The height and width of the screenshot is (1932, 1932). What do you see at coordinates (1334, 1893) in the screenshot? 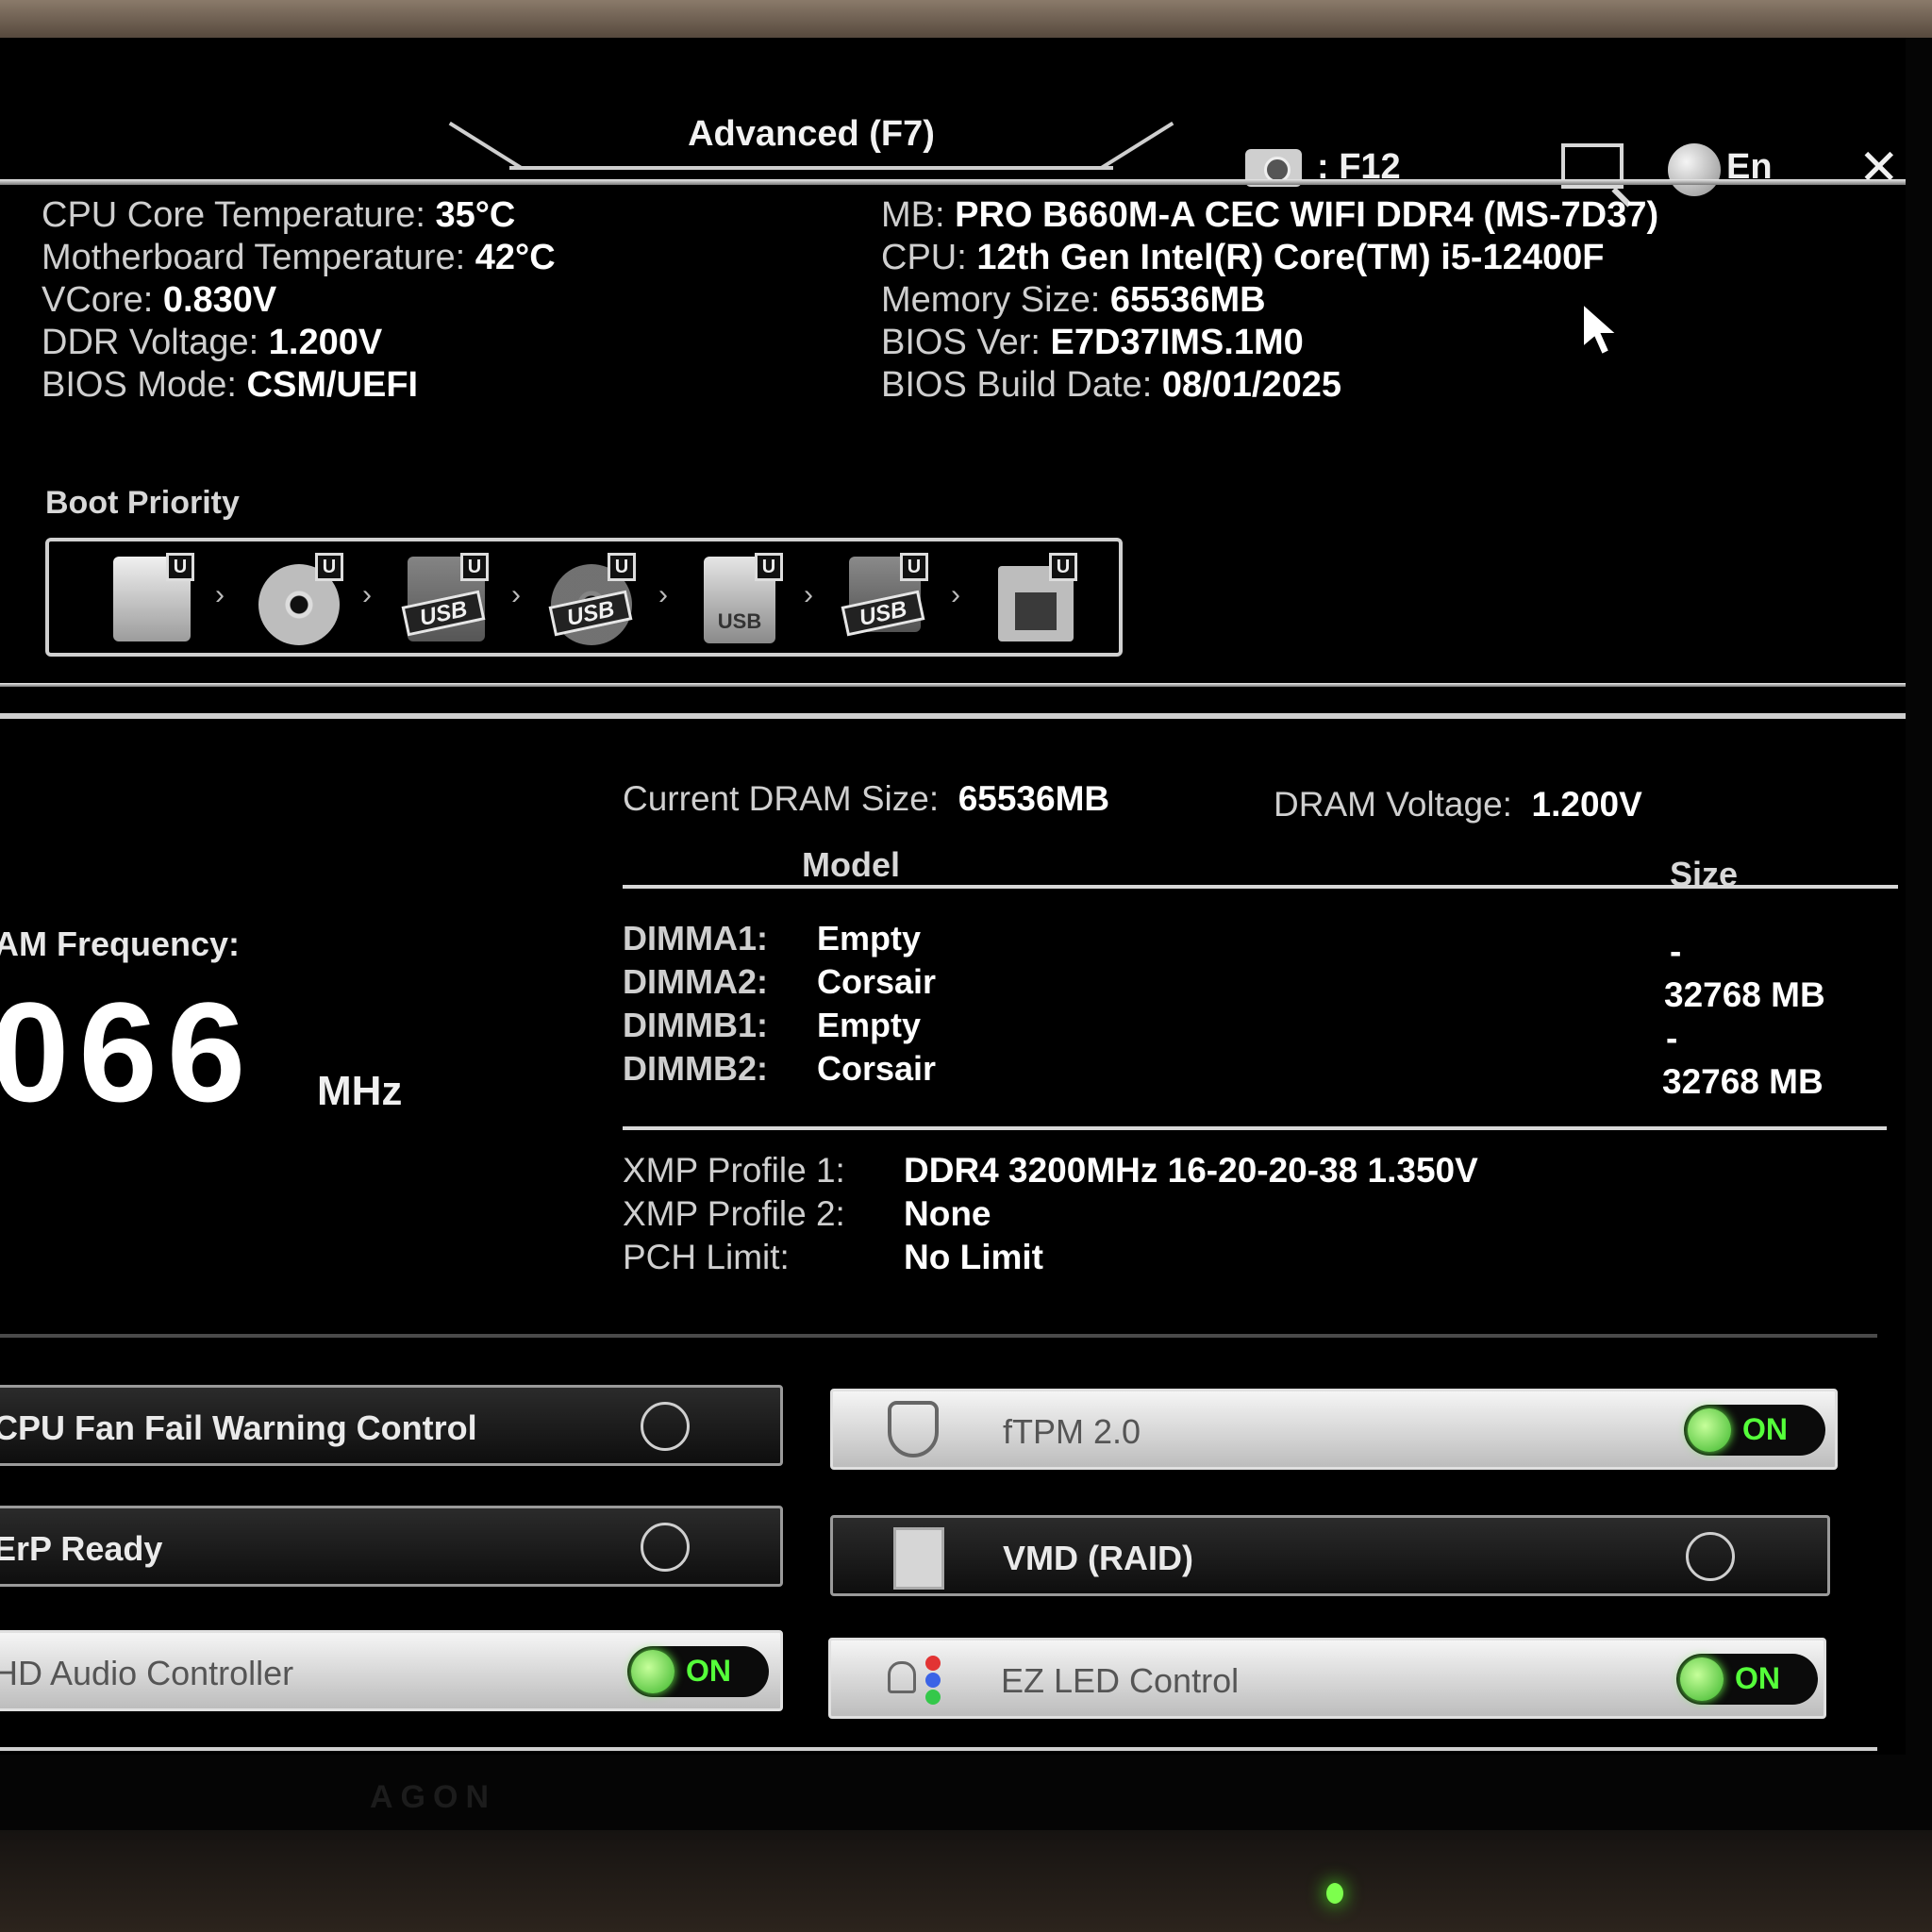
I see `power-led-indicator` at bounding box center [1334, 1893].